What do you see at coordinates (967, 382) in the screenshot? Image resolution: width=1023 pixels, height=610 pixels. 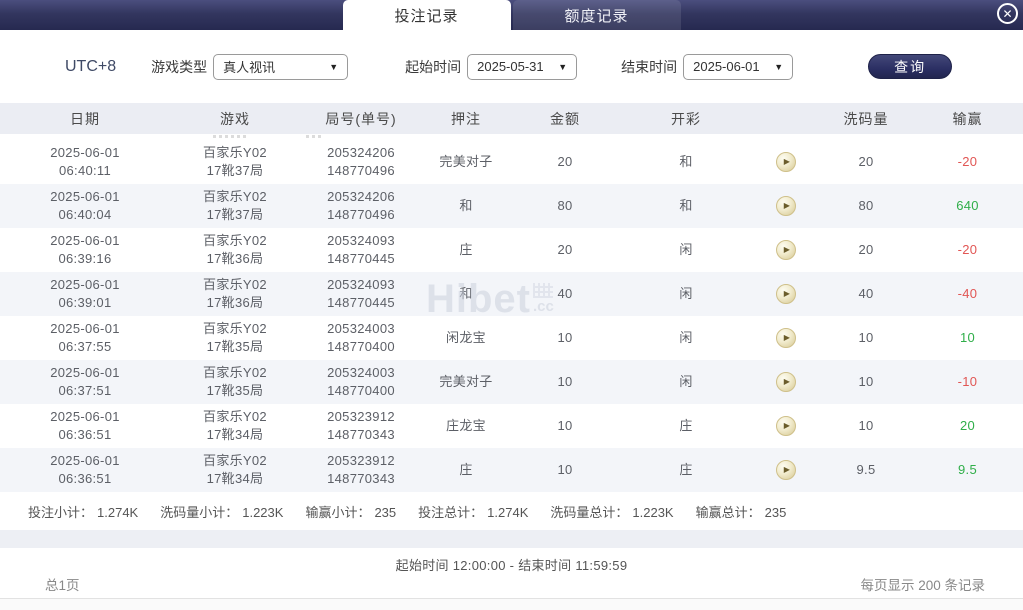 I see `cell-winloss: -10` at bounding box center [967, 382].